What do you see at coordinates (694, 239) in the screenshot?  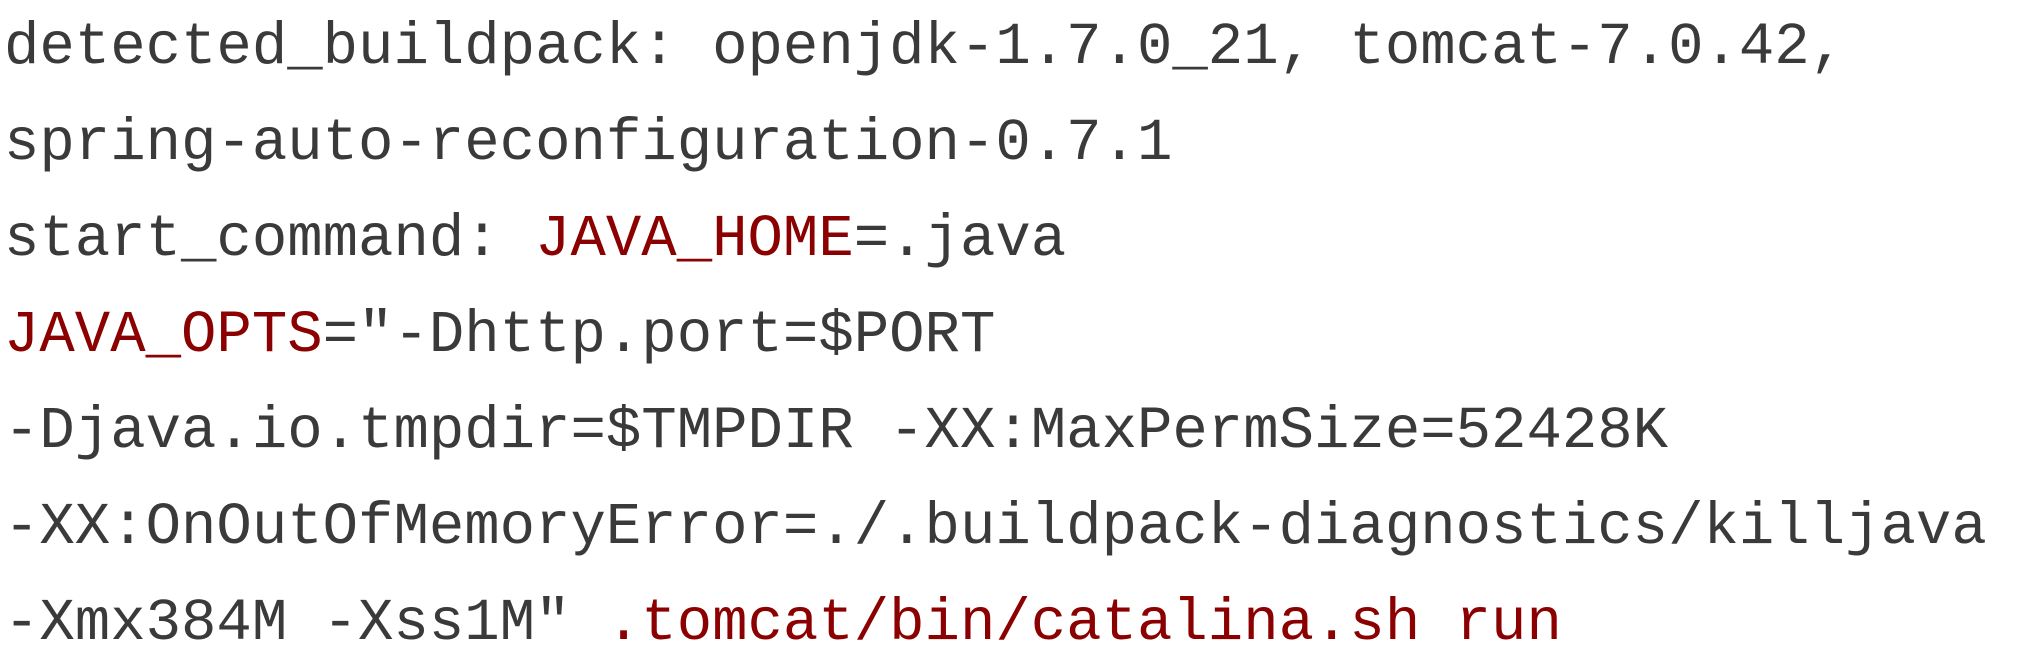 I see `env-variable-token: JAVA_HOME` at bounding box center [694, 239].